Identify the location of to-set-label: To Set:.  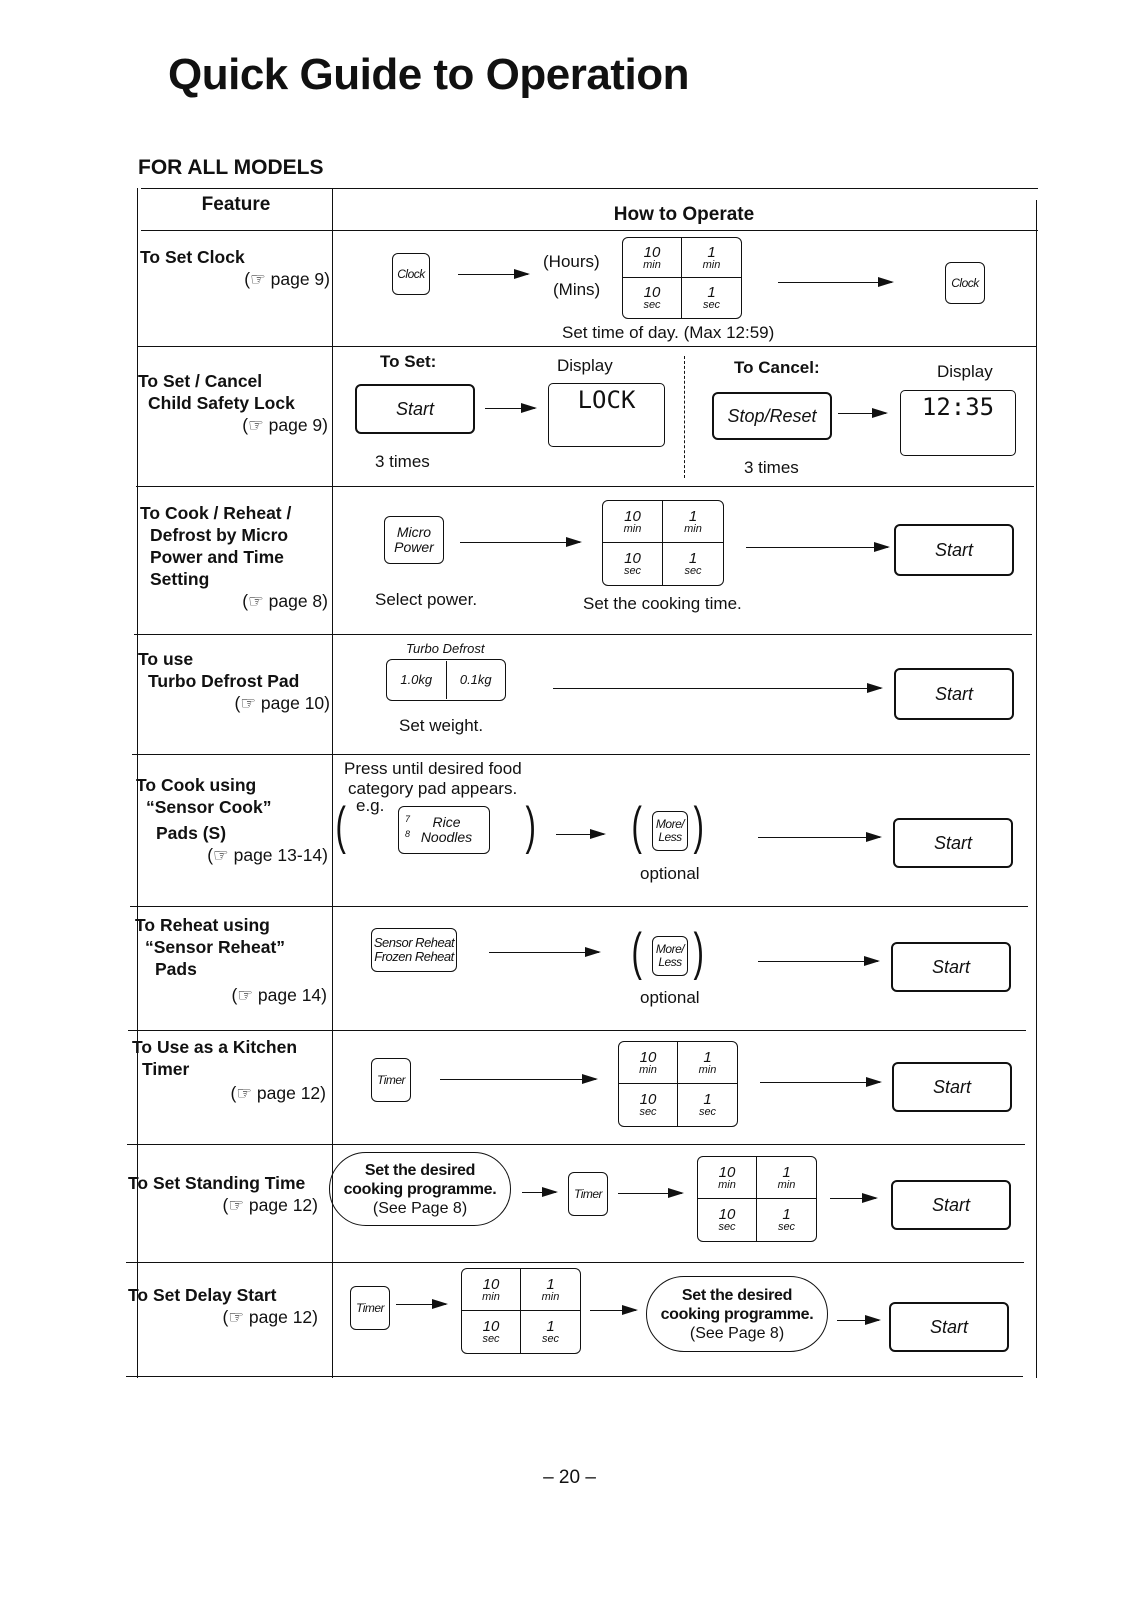
(408, 361).